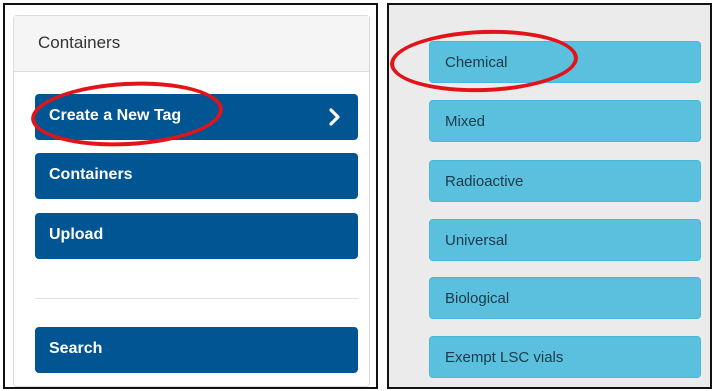  I want to click on tag-type-label: Chemical, so click(476, 62).